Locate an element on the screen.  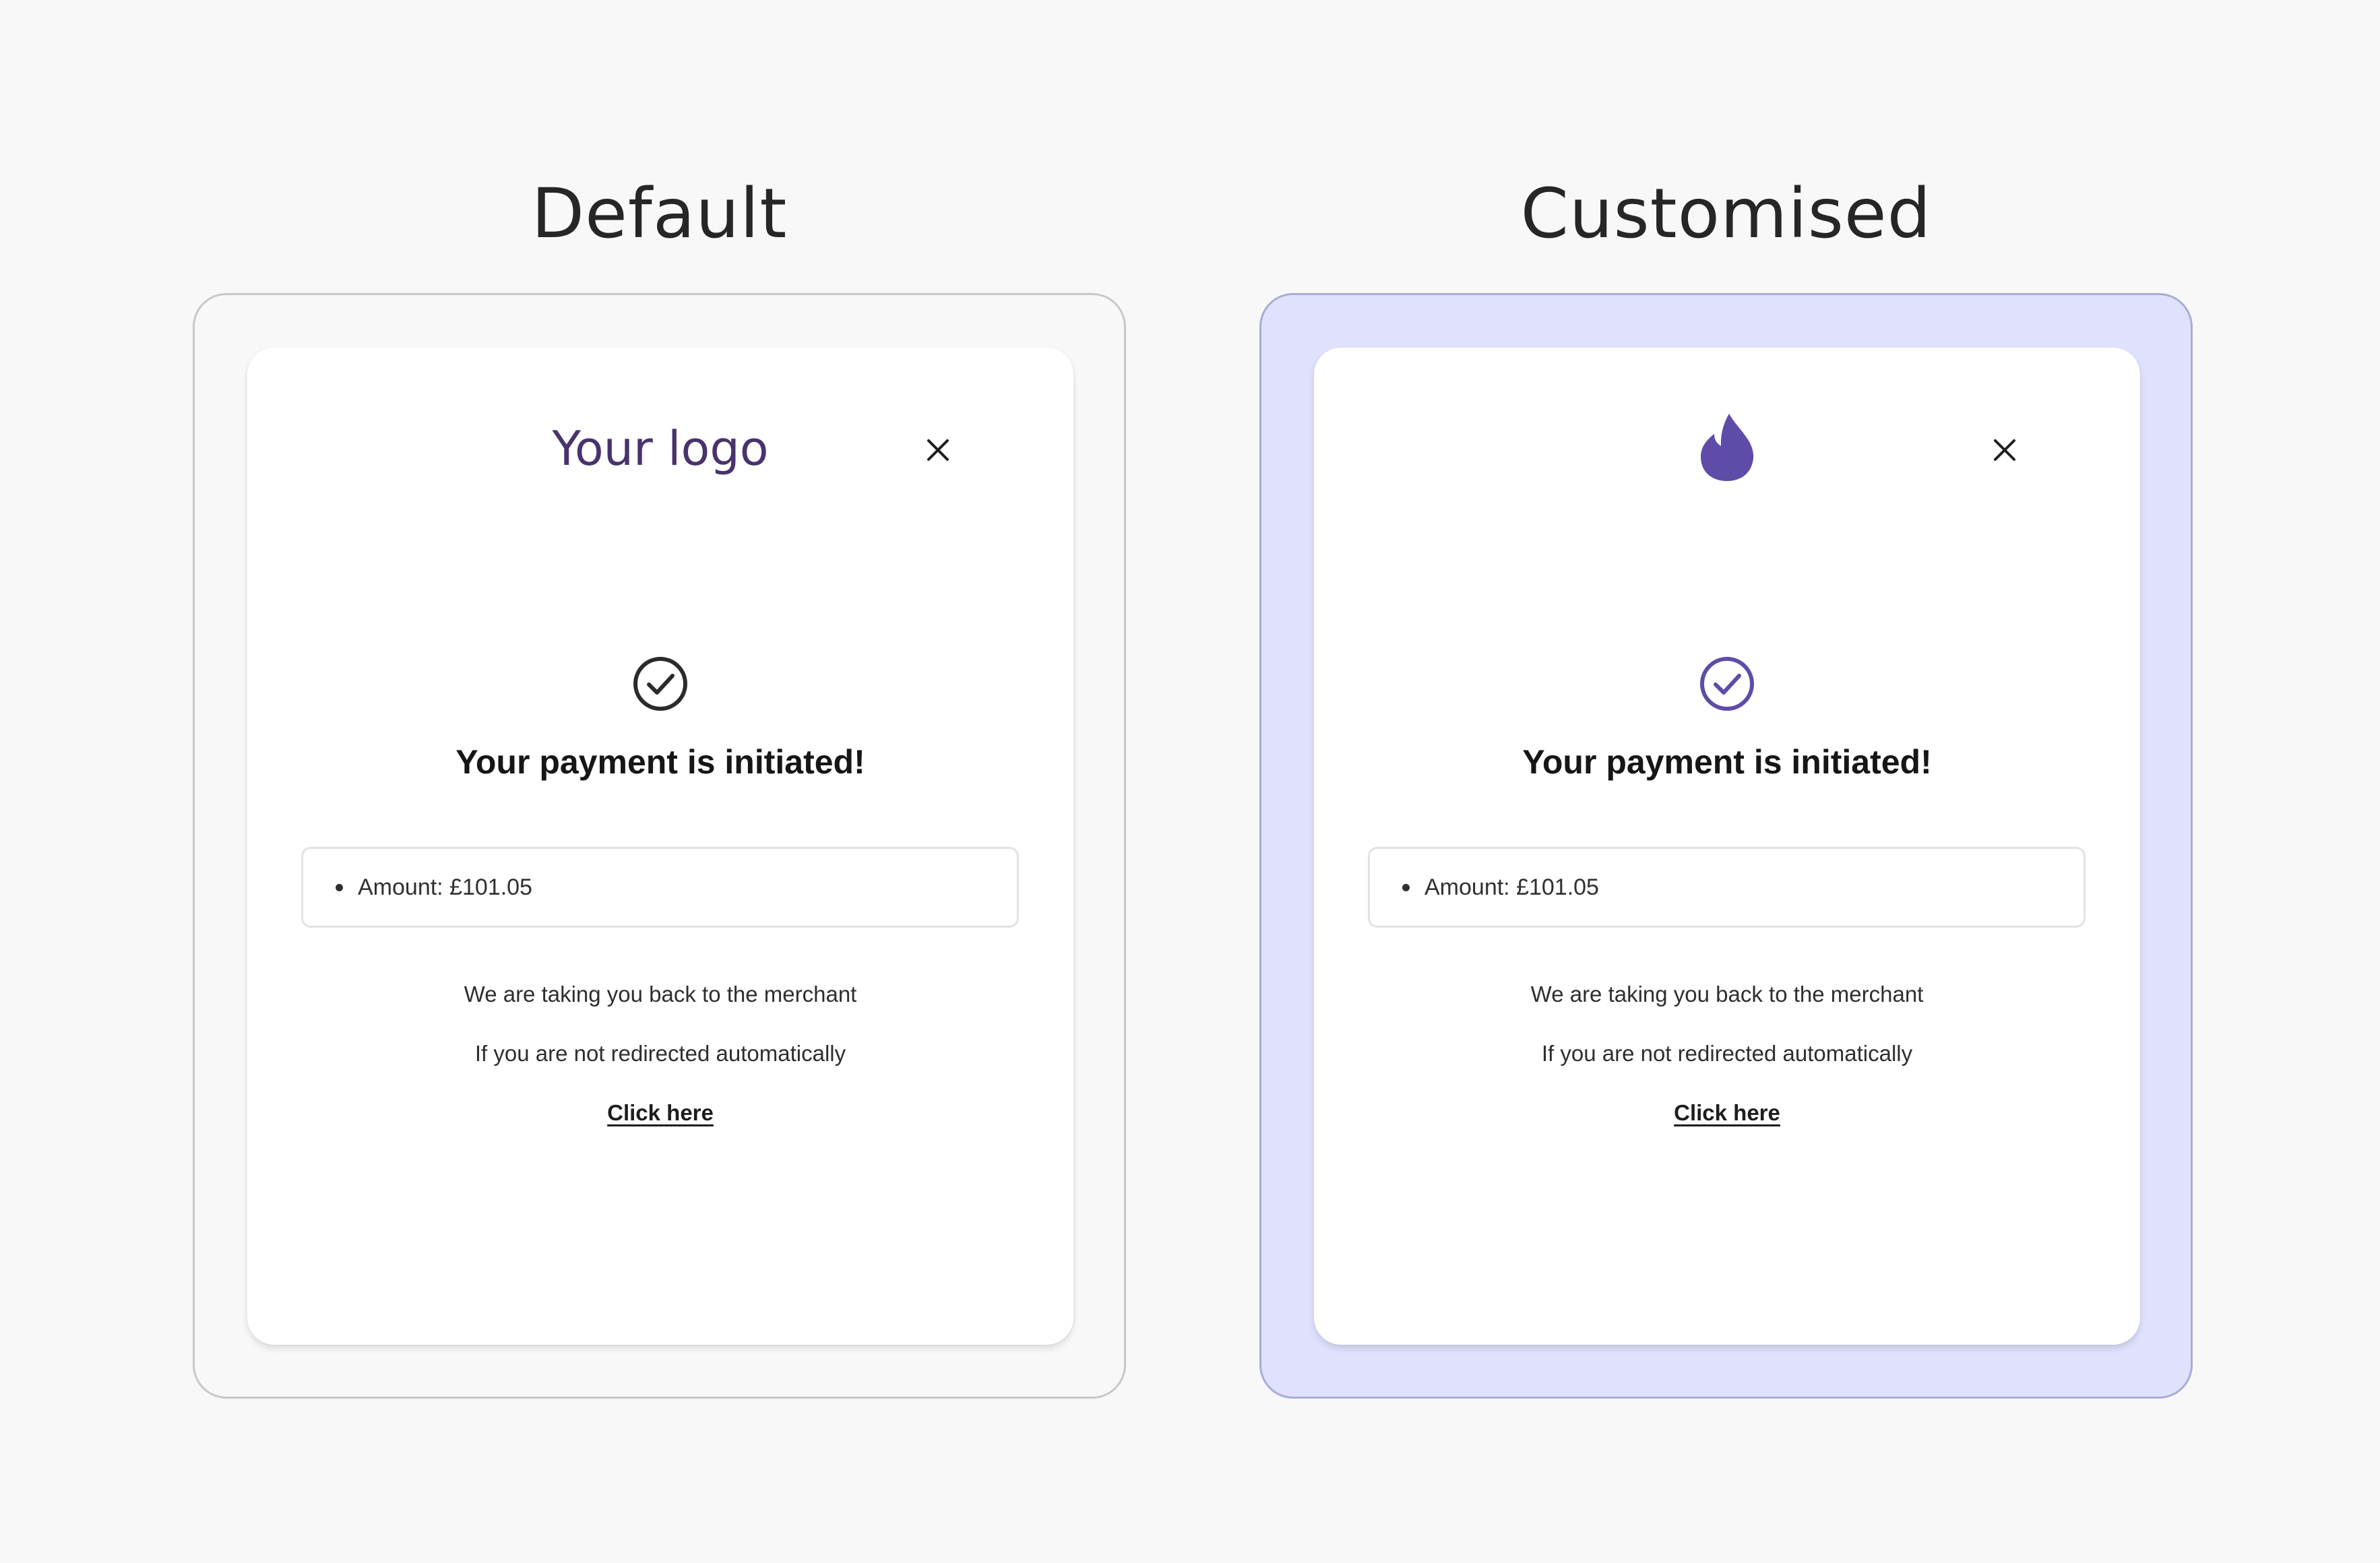
customised-heading: Customised is located at coordinates (1726, 214).